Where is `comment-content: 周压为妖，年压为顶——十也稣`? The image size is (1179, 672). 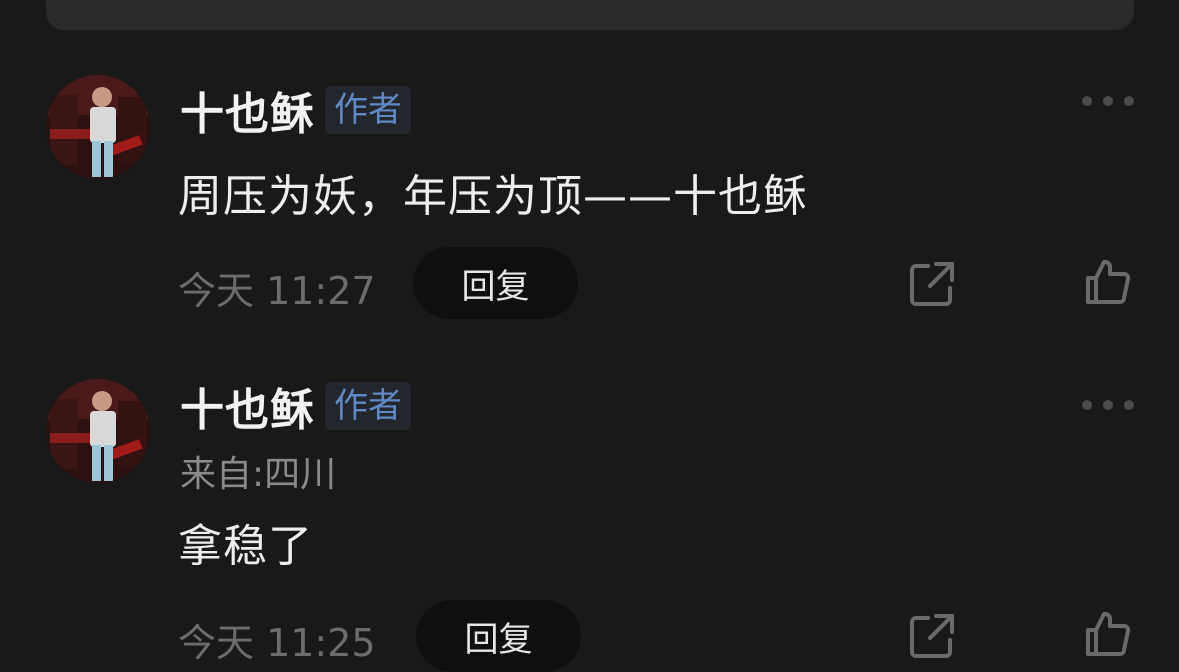 comment-content: 周压为妖，年压为顶——十也稣 is located at coordinates (493, 196).